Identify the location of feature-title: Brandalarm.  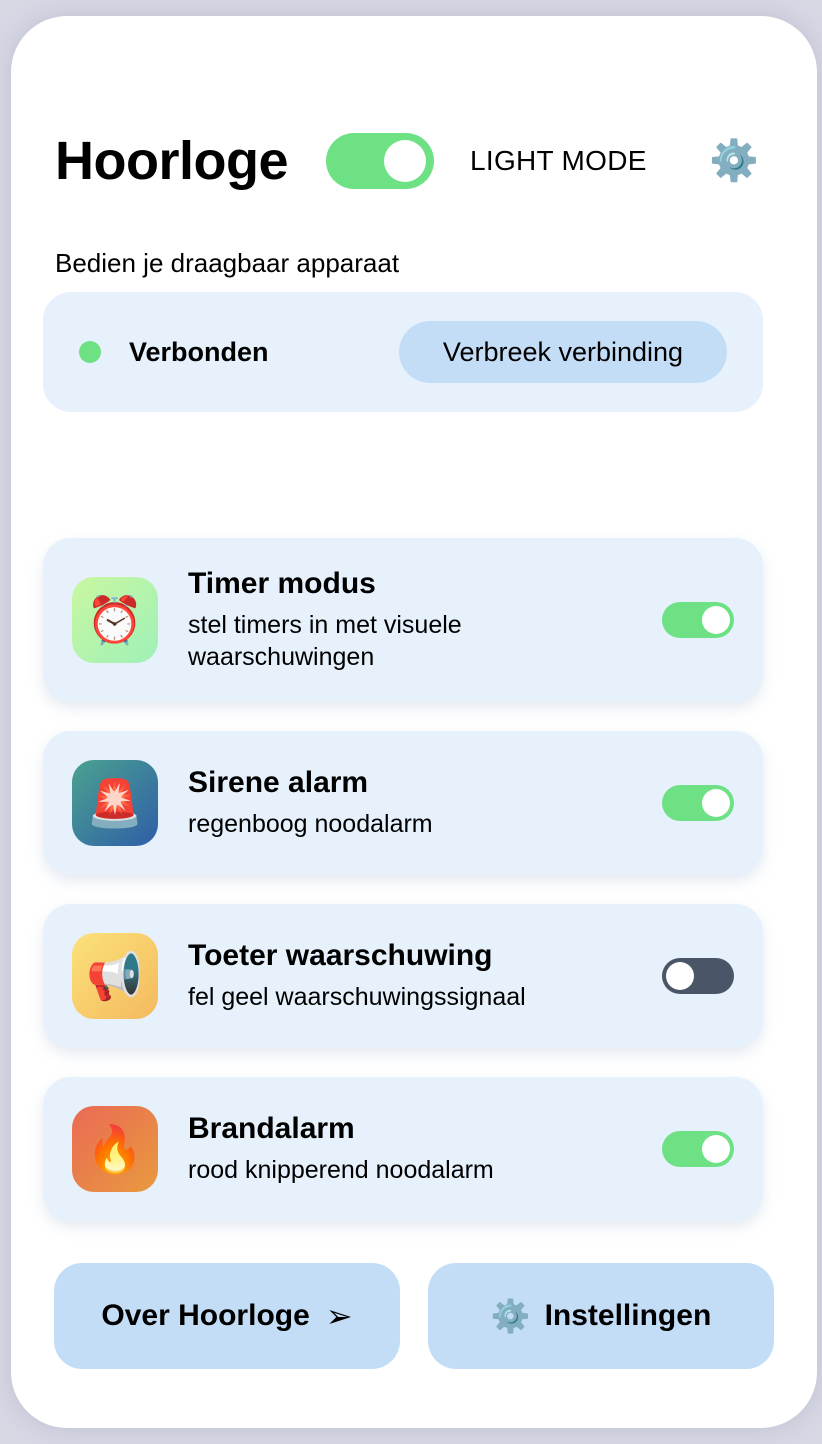
(271, 1128).